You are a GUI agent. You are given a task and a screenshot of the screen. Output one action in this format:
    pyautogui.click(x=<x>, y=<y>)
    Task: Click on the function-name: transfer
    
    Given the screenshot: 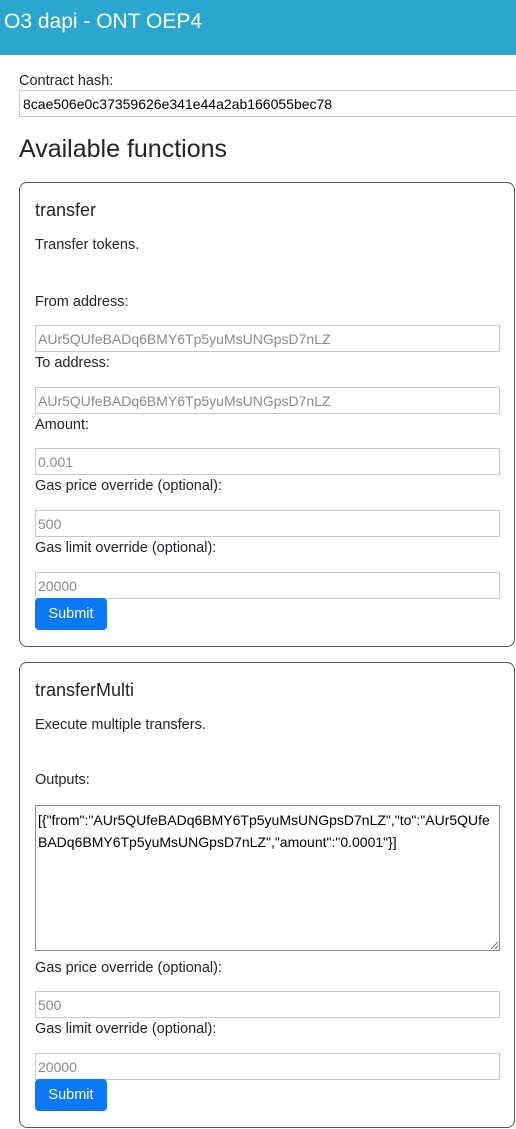 What is the action you would take?
    pyautogui.click(x=66, y=210)
    